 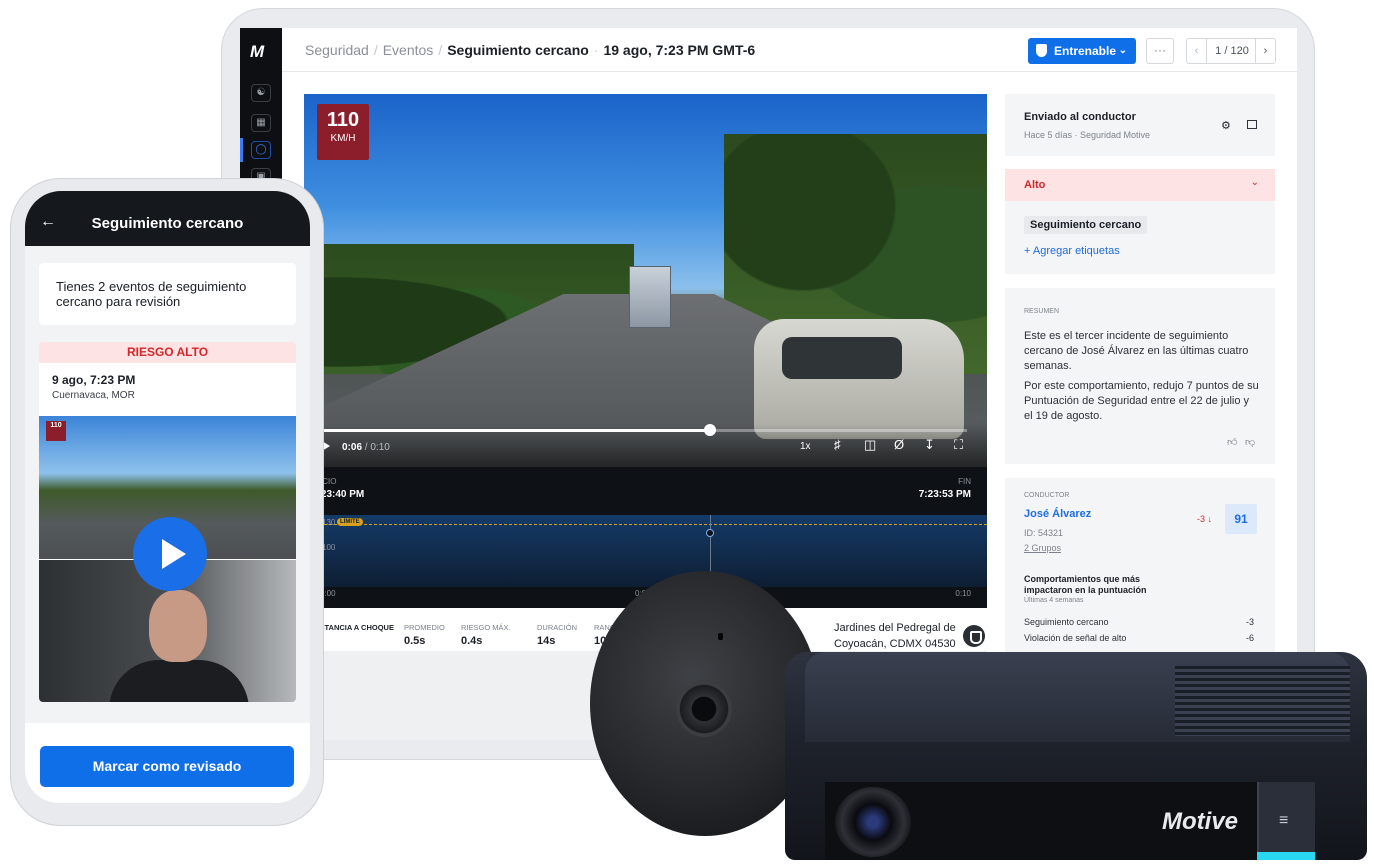 What do you see at coordinates (1076, 756) in the screenshot?
I see `dashcam-device: Motive ≡` at bounding box center [1076, 756].